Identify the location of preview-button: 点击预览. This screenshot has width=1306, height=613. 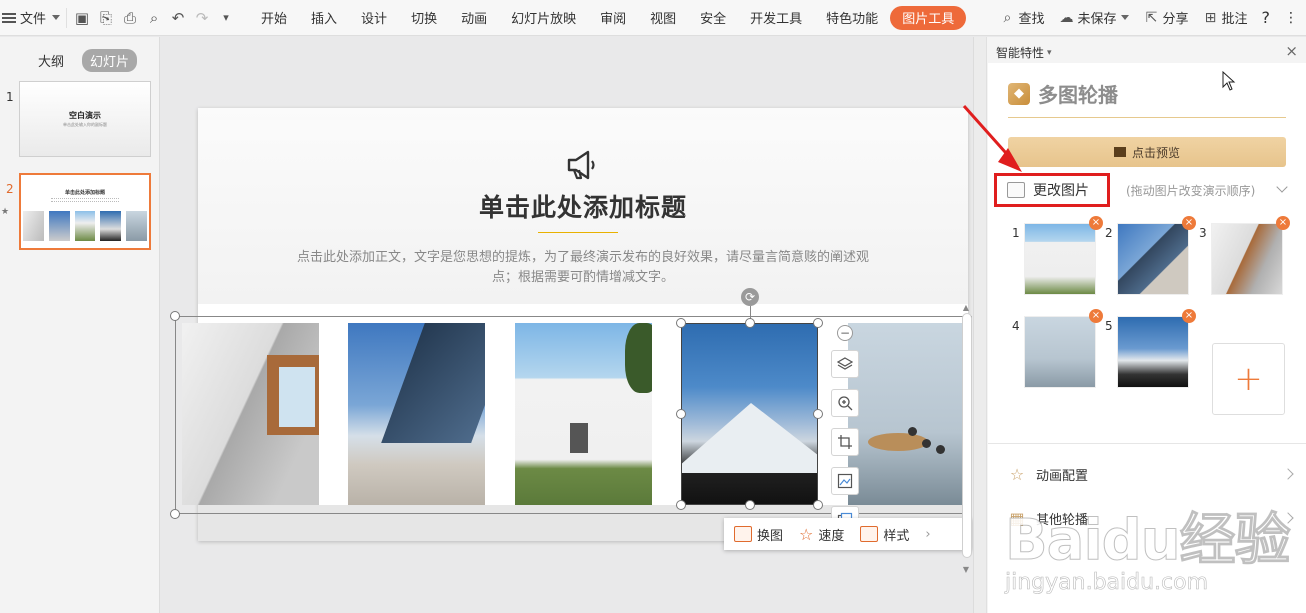
(1147, 152).